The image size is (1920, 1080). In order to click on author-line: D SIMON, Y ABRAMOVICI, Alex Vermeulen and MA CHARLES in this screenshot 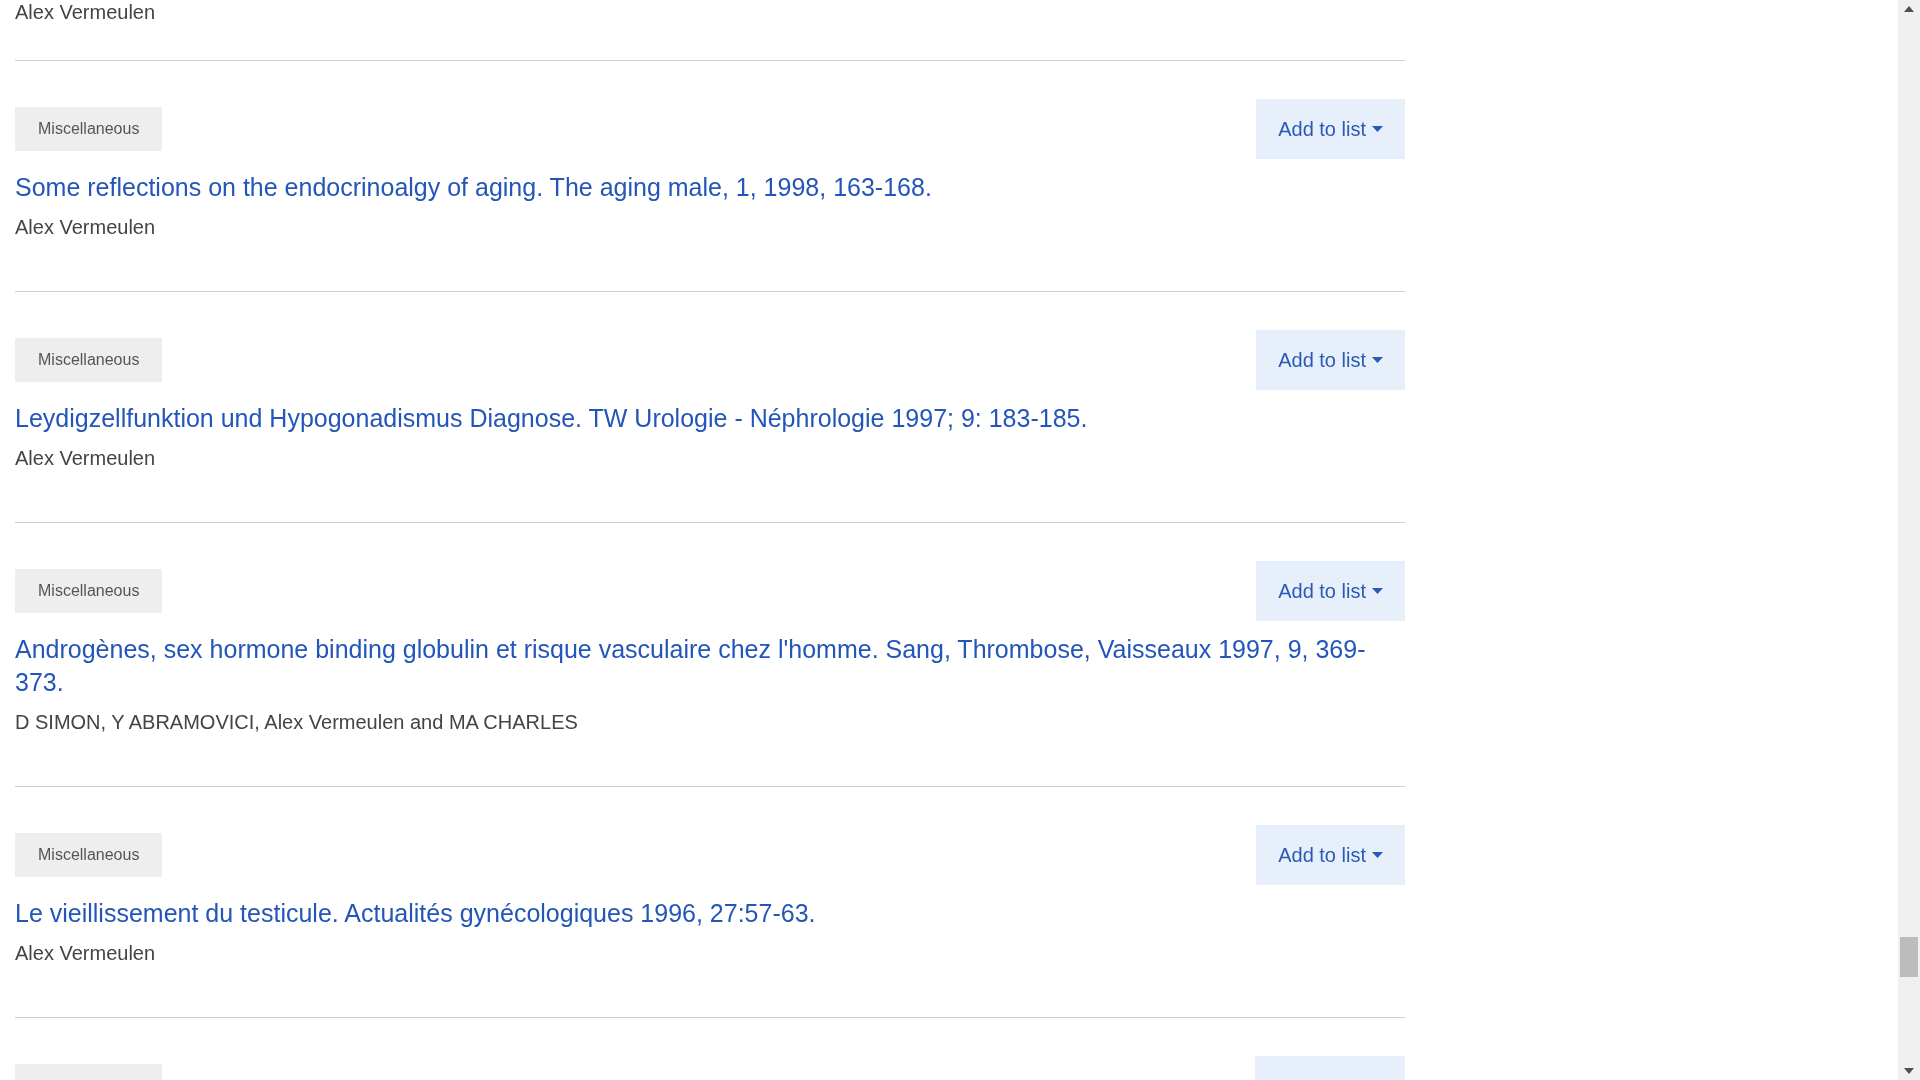, I will do `click(297, 722)`.